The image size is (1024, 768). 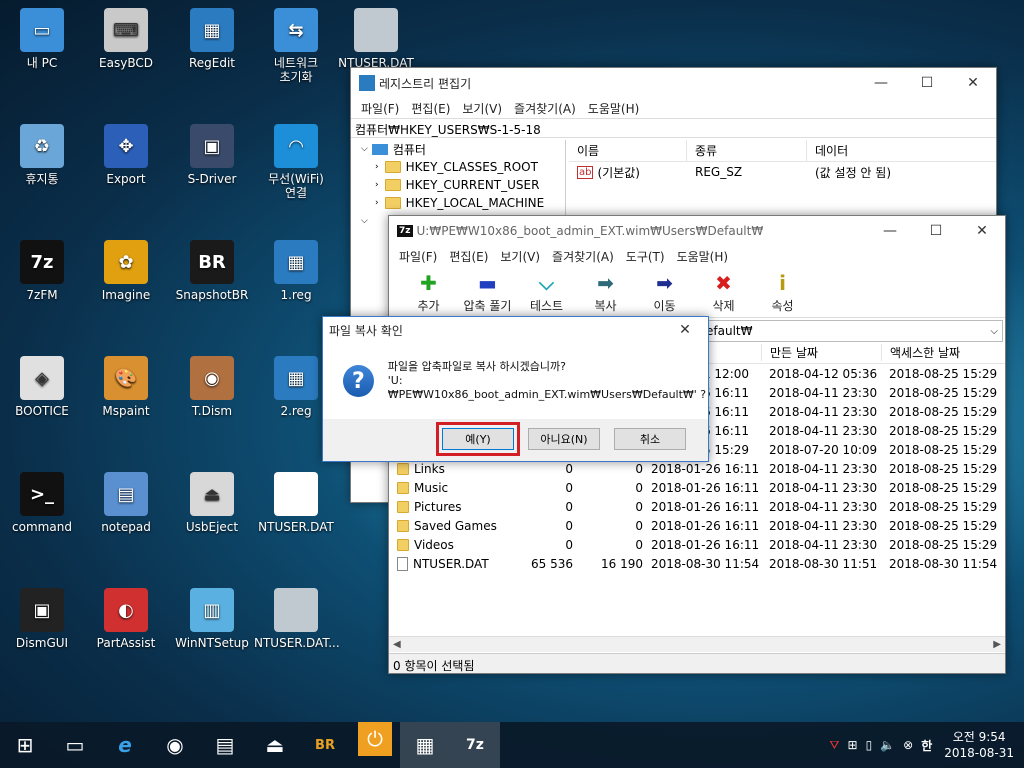 I want to click on start-icon: ⊞, so click(x=25, y=745).